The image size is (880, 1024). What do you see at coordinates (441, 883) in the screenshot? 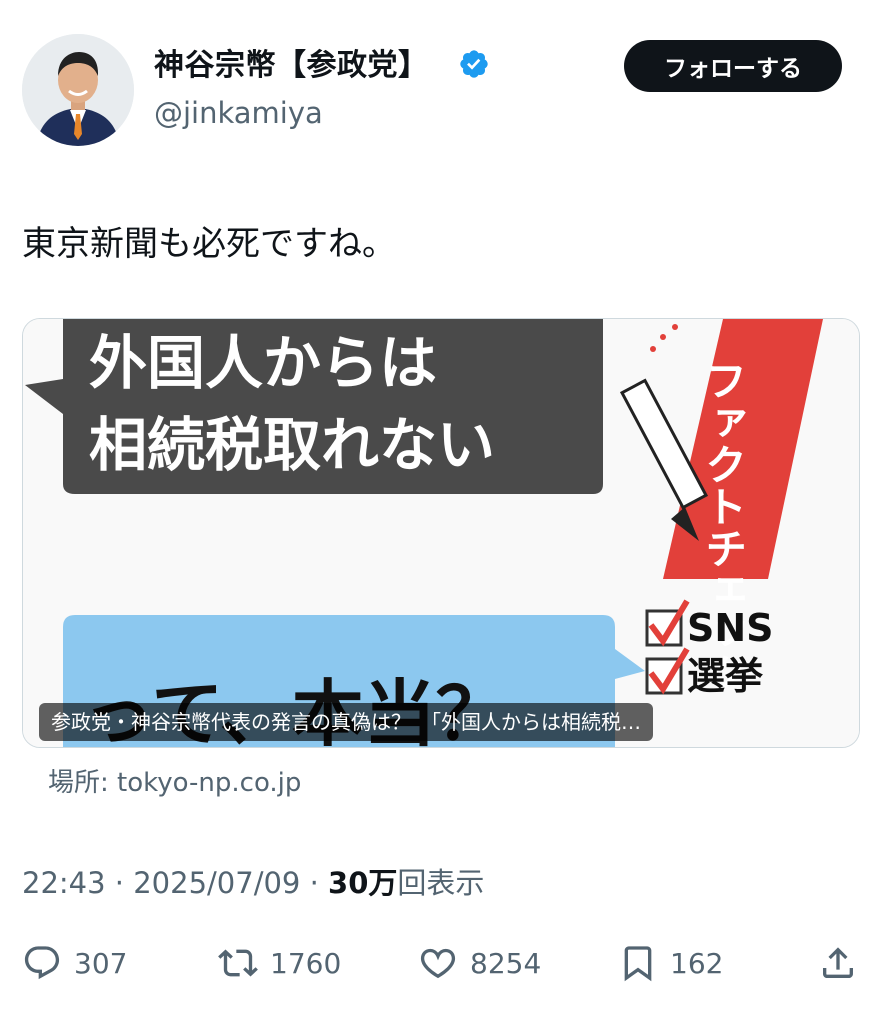
I see `view-label: 回表示` at bounding box center [441, 883].